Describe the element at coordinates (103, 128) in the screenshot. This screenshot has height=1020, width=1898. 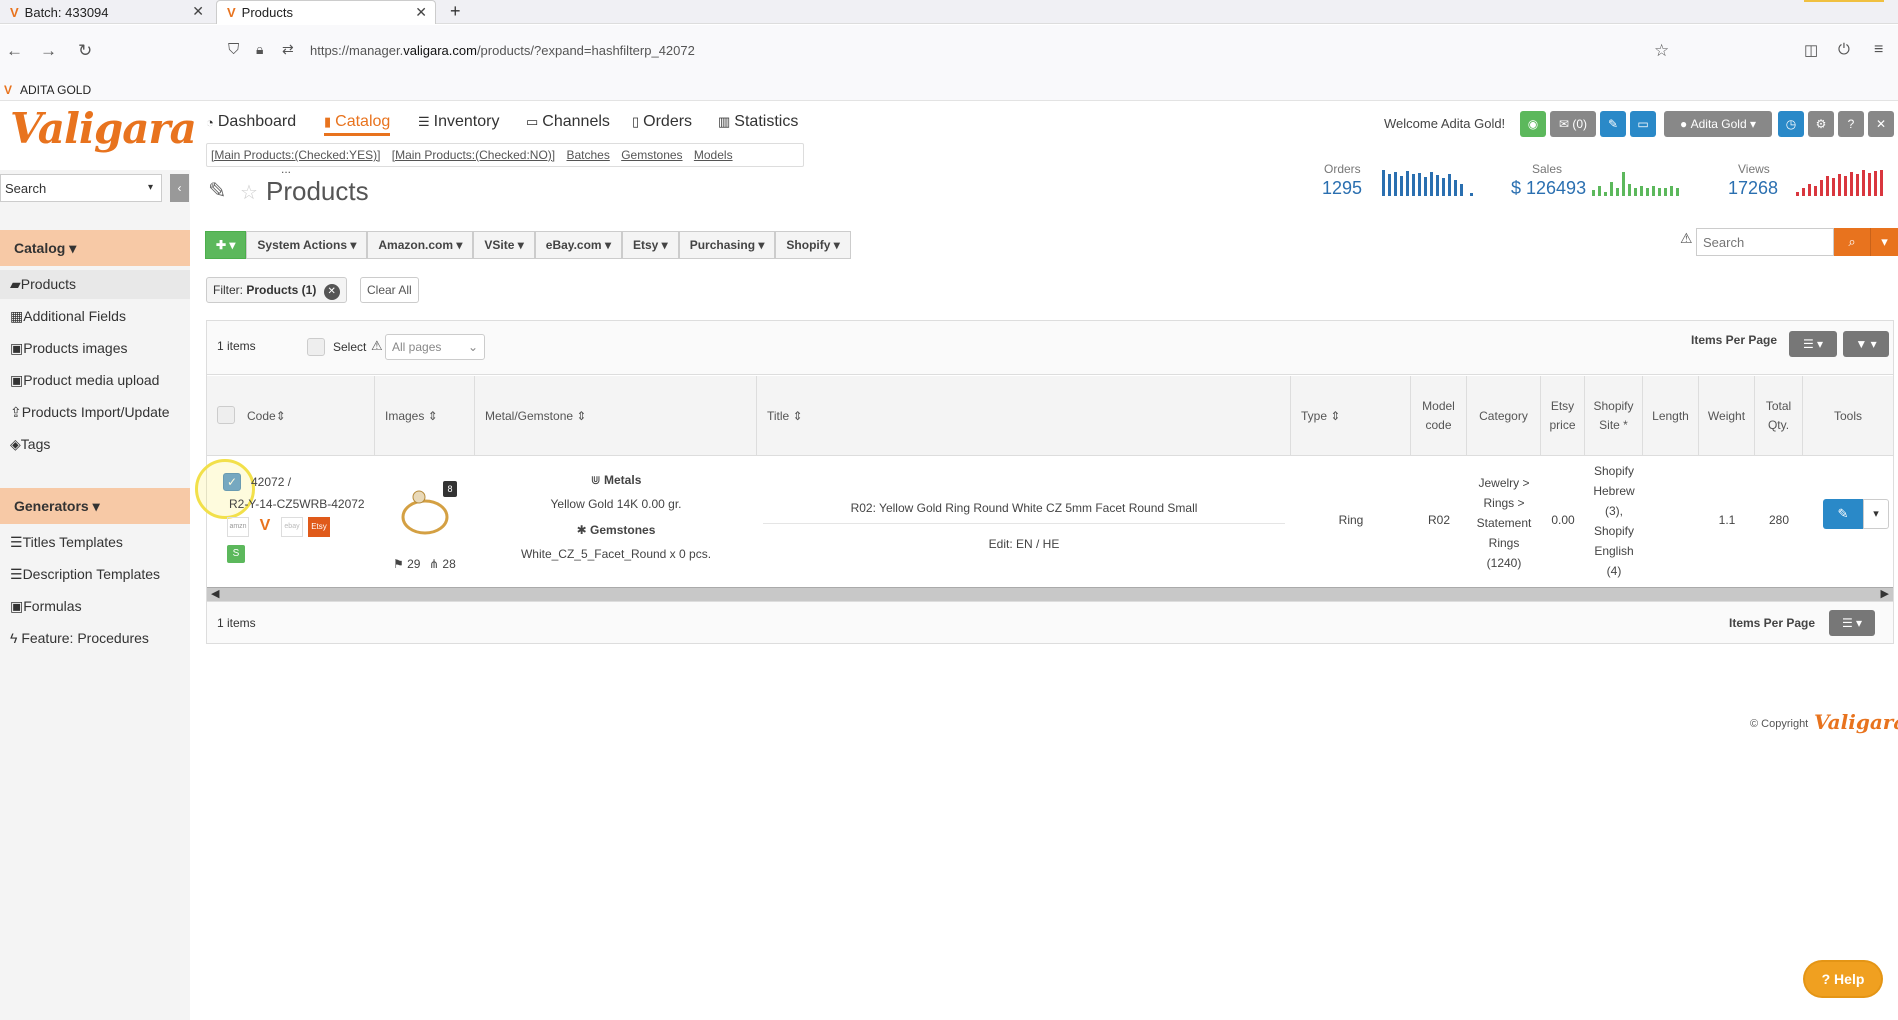
I see `valigara-logo: Valigara` at that location.